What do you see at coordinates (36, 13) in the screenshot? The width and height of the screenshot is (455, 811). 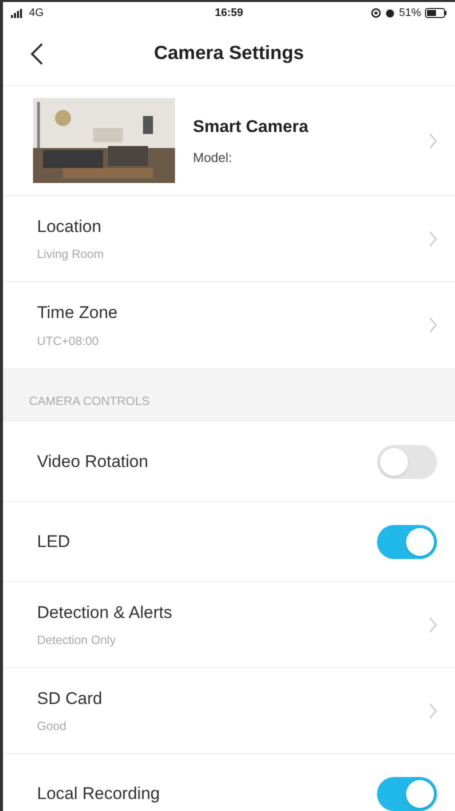 I see `network-label: 4G` at bounding box center [36, 13].